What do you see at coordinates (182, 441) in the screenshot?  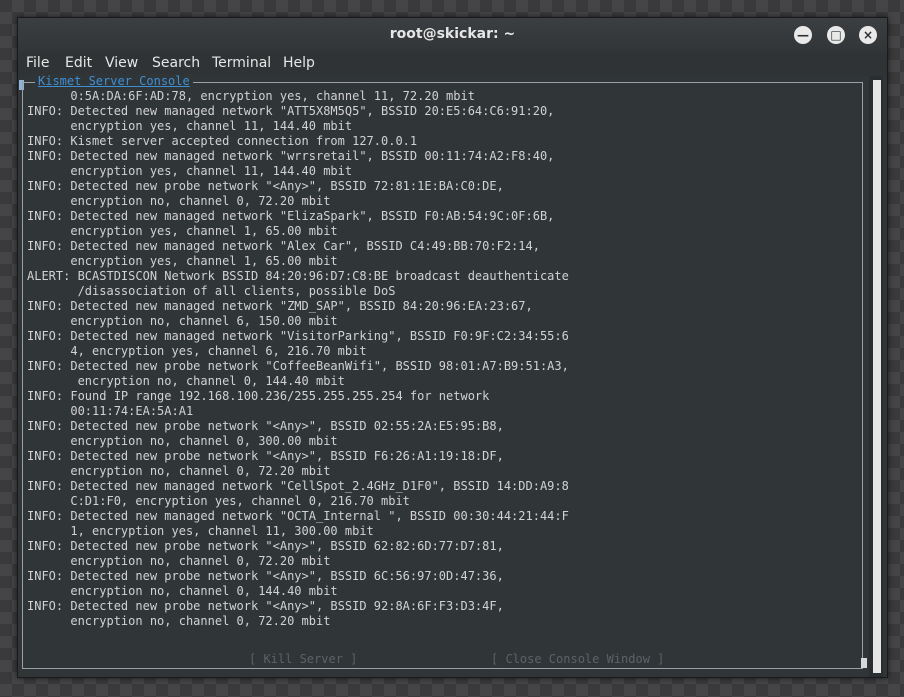 I see `log-line: encryption no, channel 0, 300.00 mbit` at bounding box center [182, 441].